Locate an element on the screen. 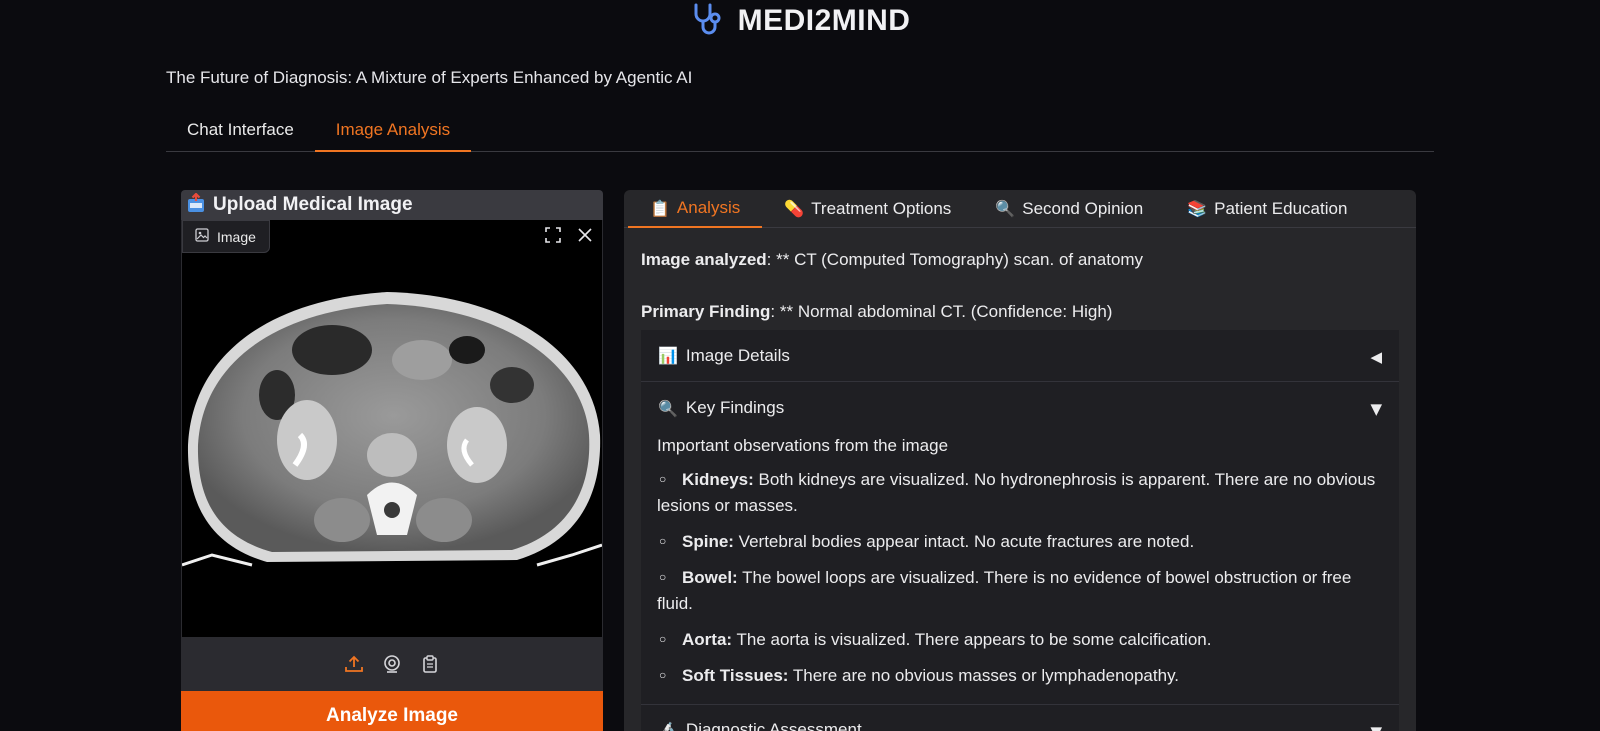  tab-patient-education-label: Patient Education is located at coordinates (1281, 208).